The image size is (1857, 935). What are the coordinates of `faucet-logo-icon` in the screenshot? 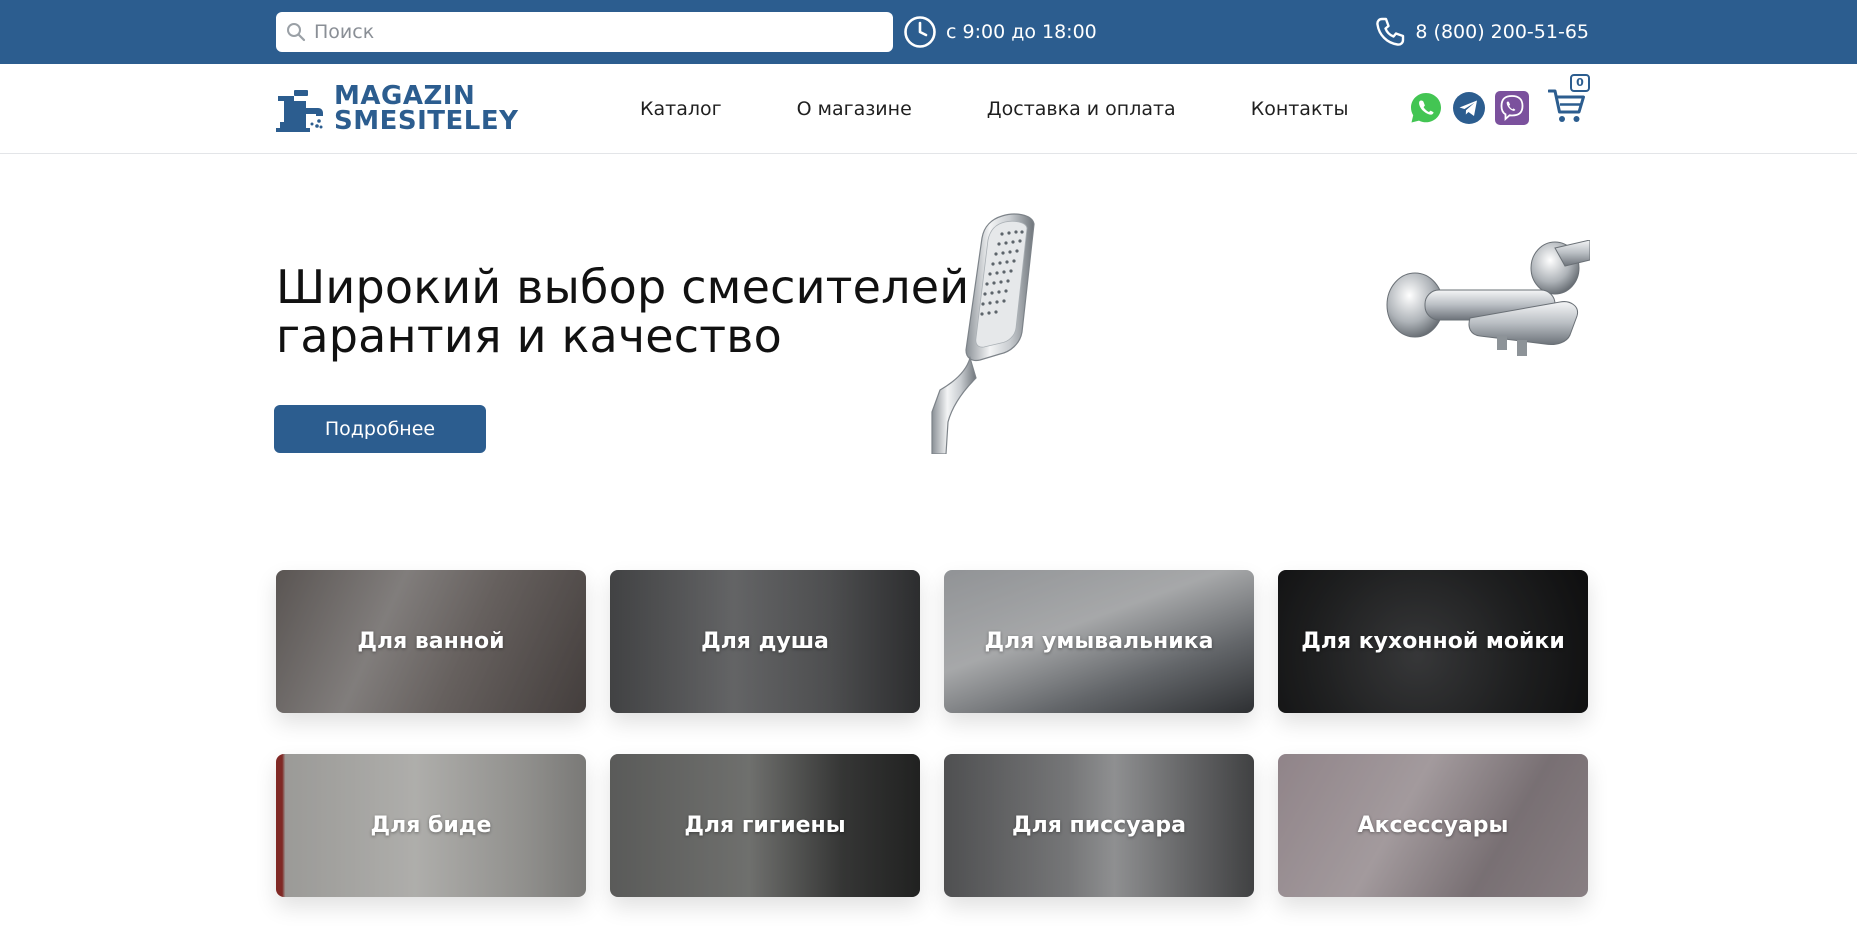 It's located at (299, 111).